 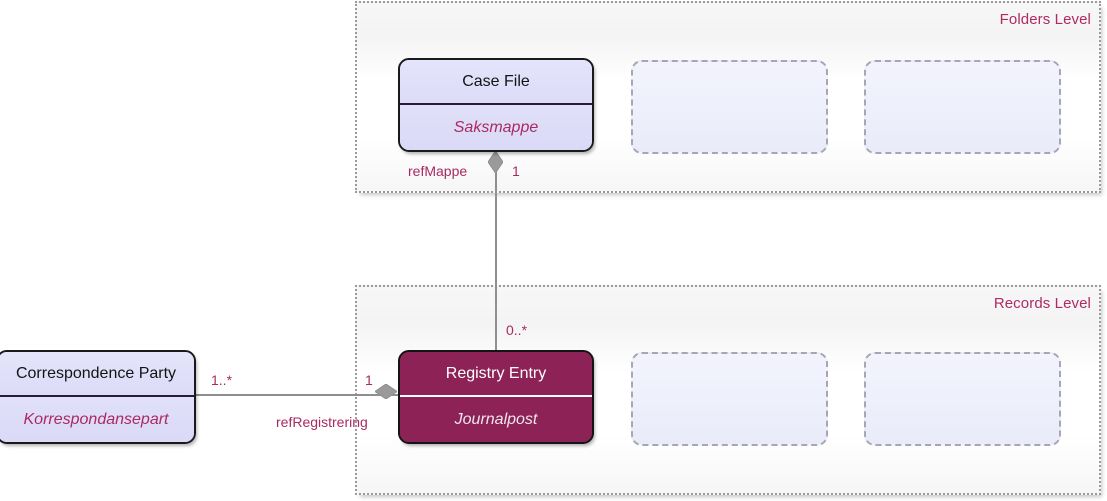 What do you see at coordinates (322, 422) in the screenshot?
I see `association-role-label-ref-registrering: refRegistrering` at bounding box center [322, 422].